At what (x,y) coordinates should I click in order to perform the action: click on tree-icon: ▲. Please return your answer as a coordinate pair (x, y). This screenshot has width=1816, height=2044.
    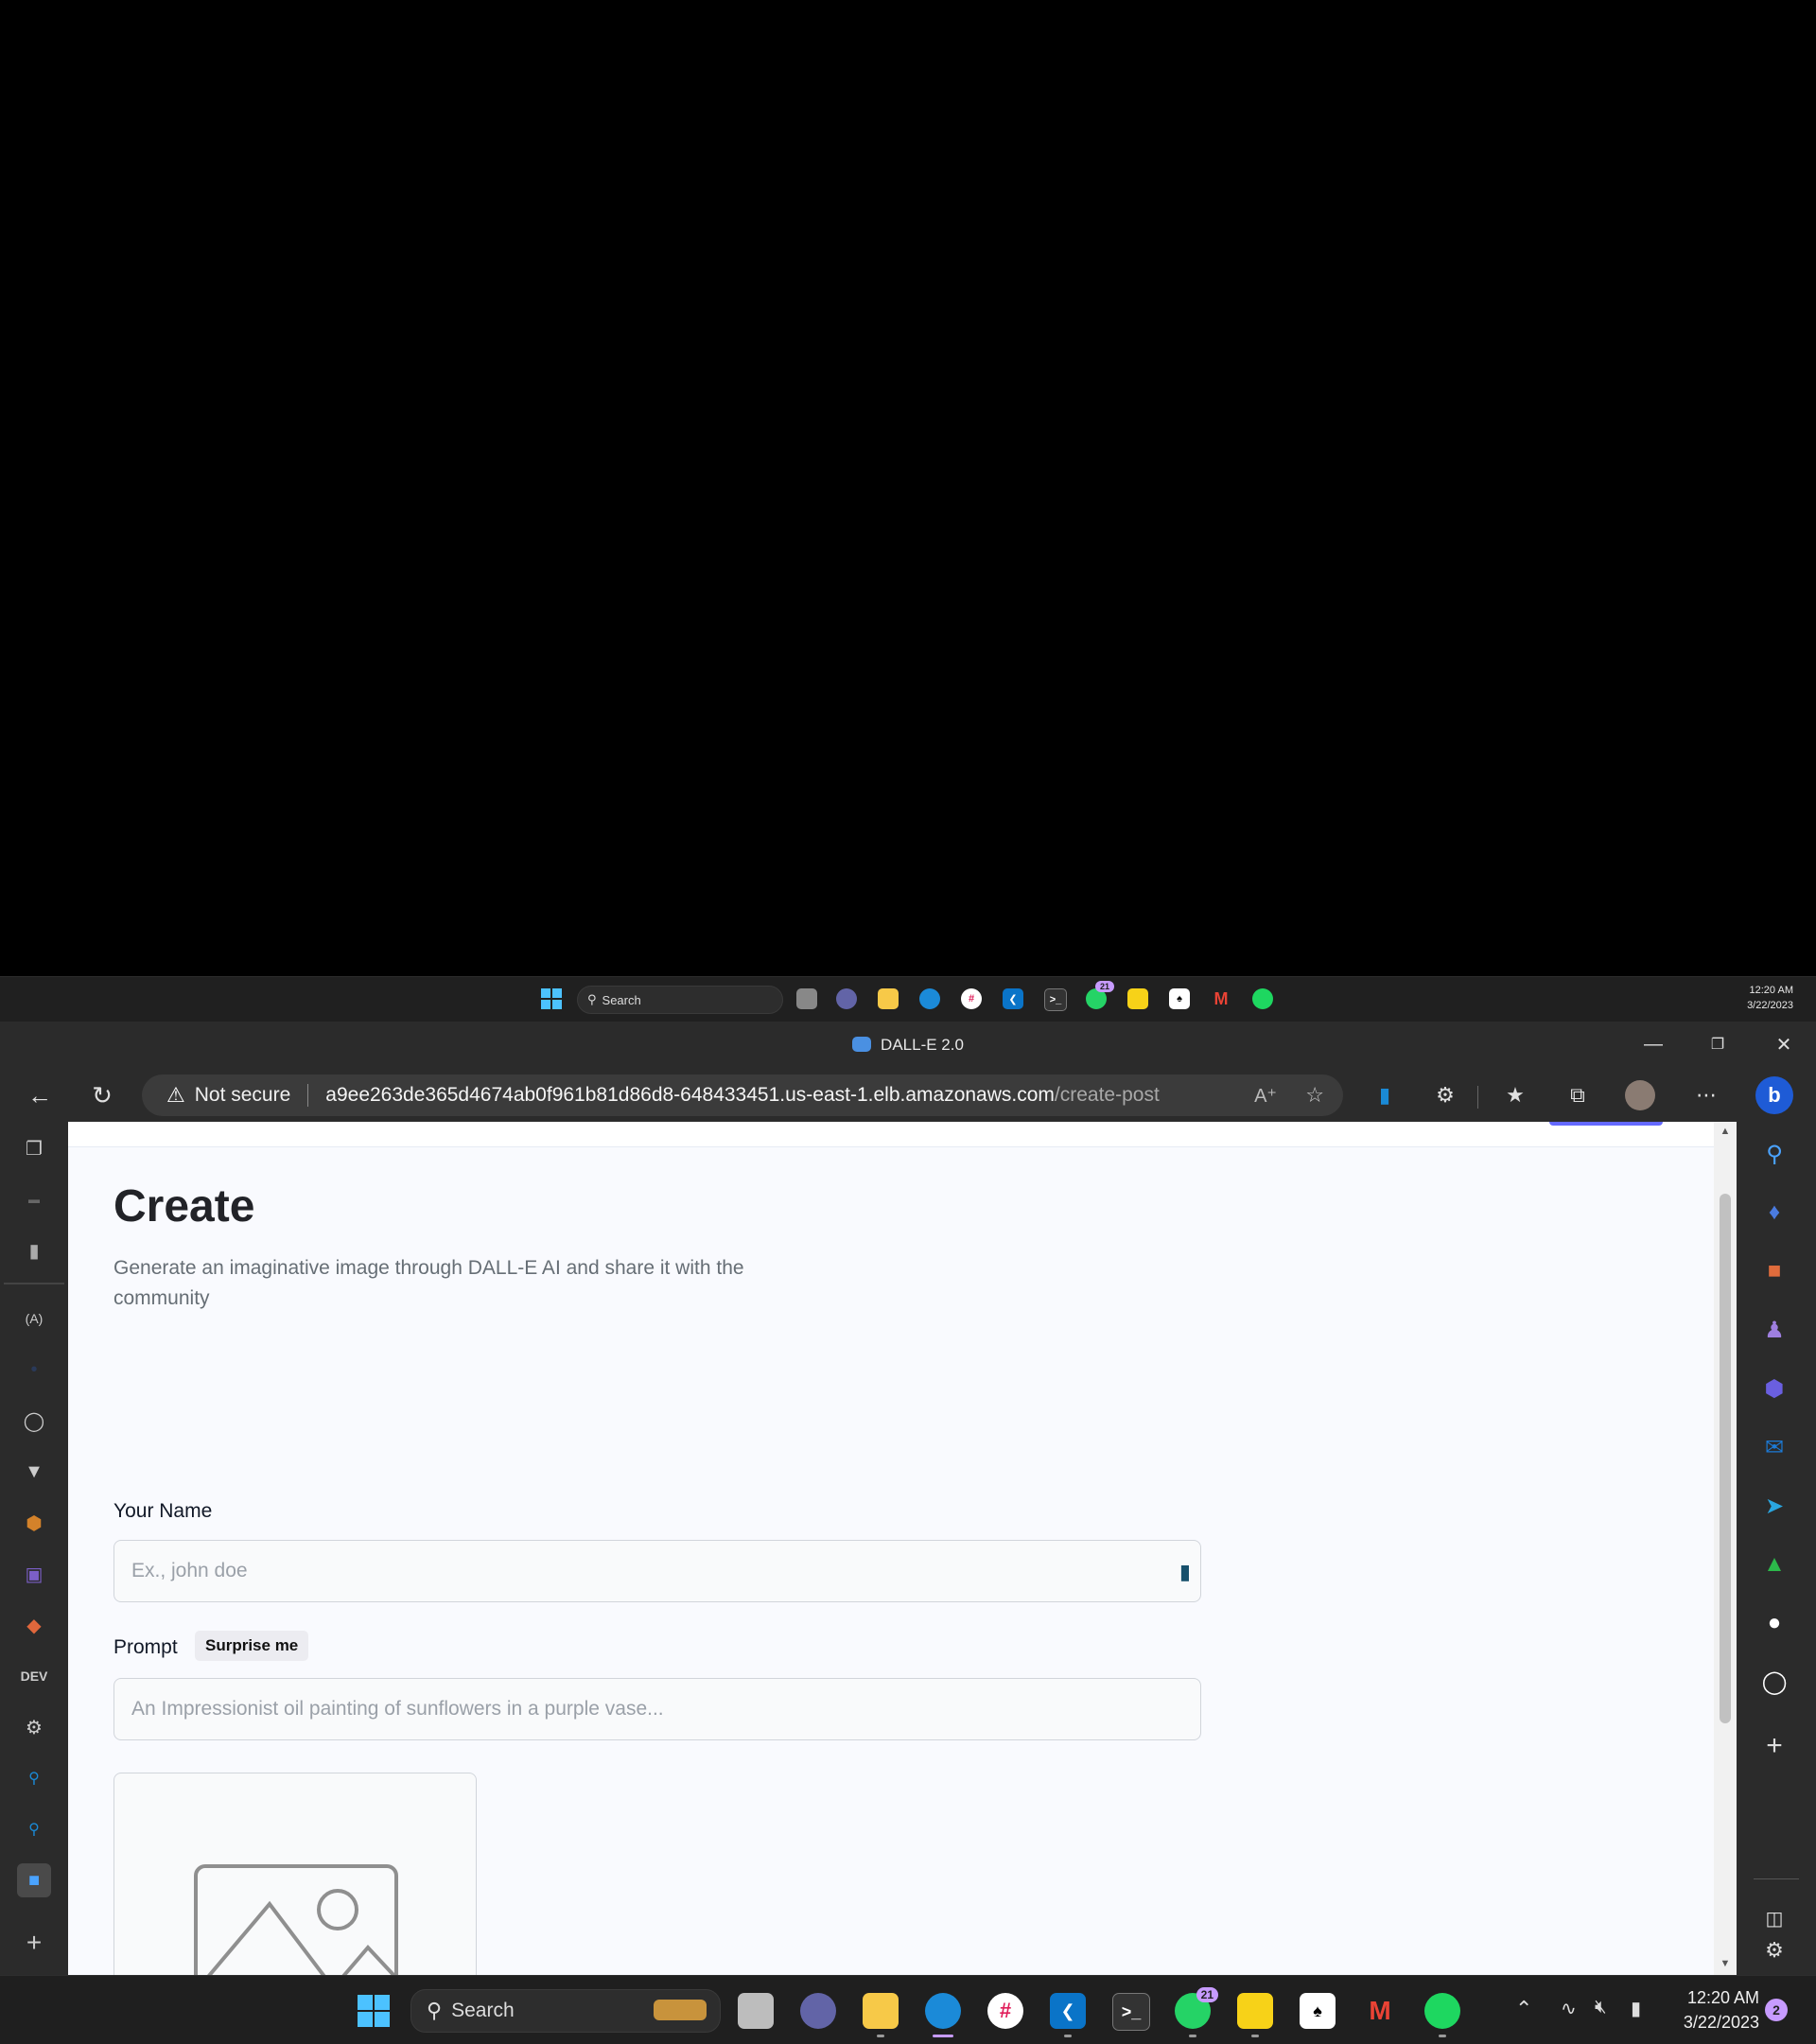
    Looking at the image, I should click on (1774, 1564).